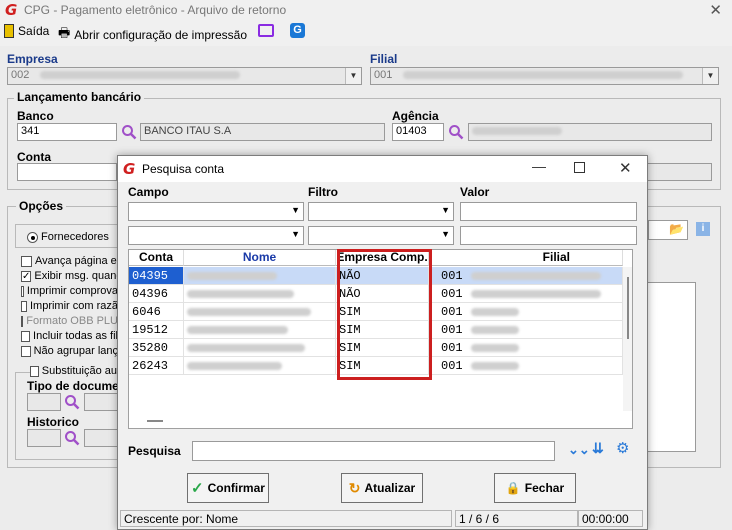 This screenshot has height=530, width=732. Describe the element at coordinates (381, 211) in the screenshot. I see `filtro-select-1: ▼` at that location.